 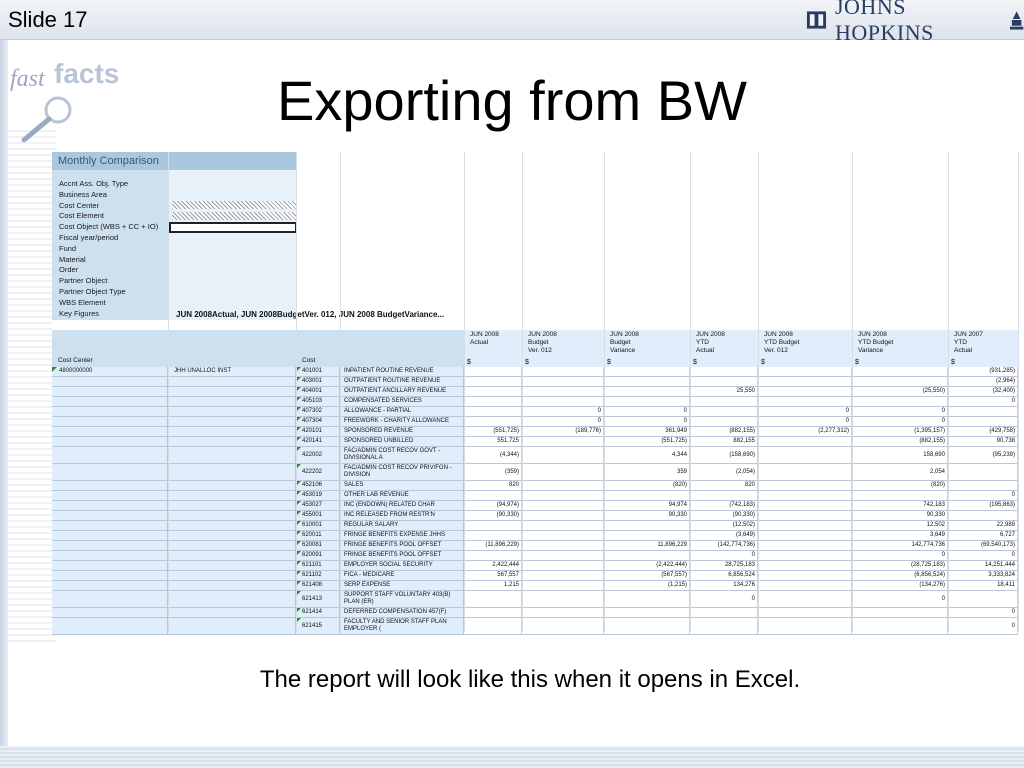 I want to click on value-text: (551,725), so click(x=674, y=441).